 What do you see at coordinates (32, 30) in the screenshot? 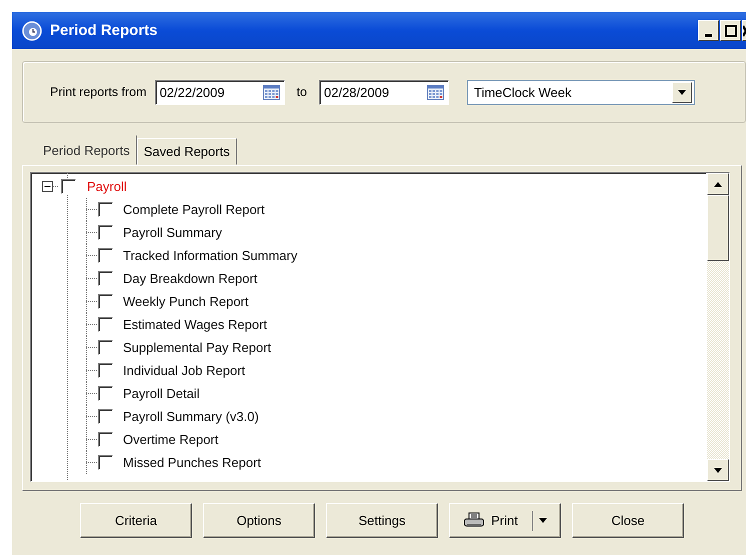
I see `clock-icon` at bounding box center [32, 30].